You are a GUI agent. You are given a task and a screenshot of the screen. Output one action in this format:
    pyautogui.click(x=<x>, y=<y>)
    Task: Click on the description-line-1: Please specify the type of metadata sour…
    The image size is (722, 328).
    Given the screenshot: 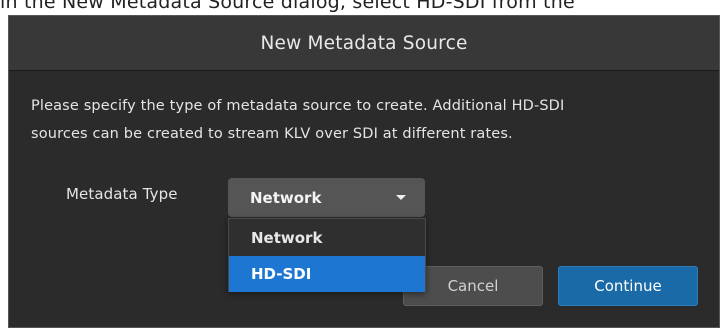 What is the action you would take?
    pyautogui.click(x=298, y=106)
    